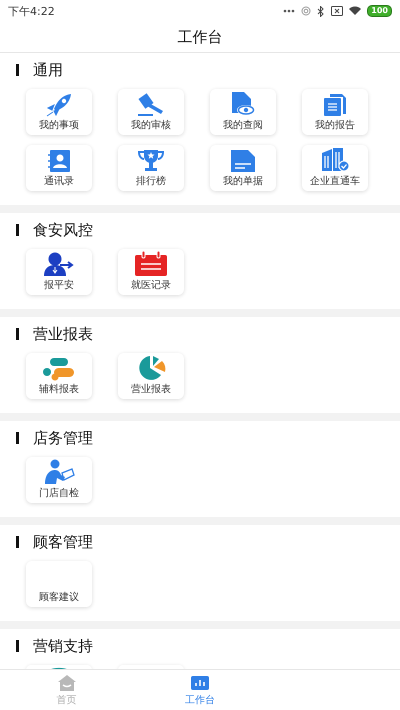 Image resolution: width=400 pixels, height=710 pixels. What do you see at coordinates (63, 542) in the screenshot?
I see `section-title: 顾客管理` at bounding box center [63, 542].